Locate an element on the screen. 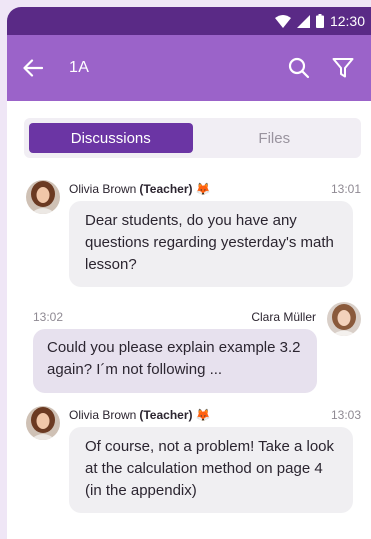  page-title: 1A is located at coordinates (79, 67).